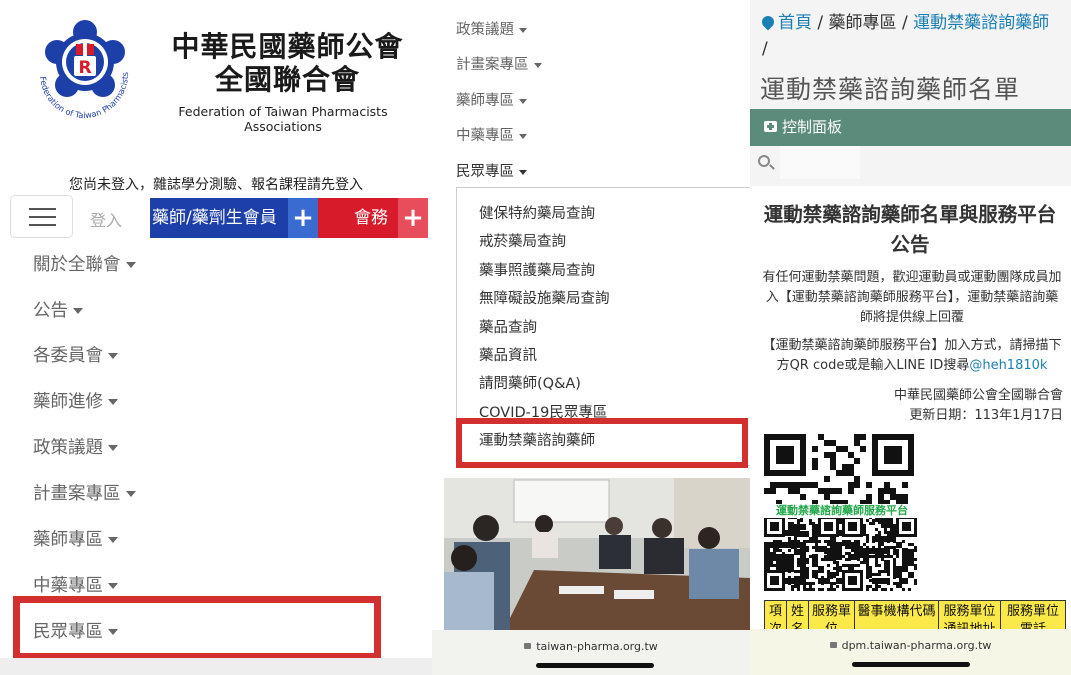 Image resolution: width=1071 pixels, height=675 pixels. Describe the element at coordinates (986, 415) in the screenshot. I see `update-date: 更新日期：113年1月17日` at that location.